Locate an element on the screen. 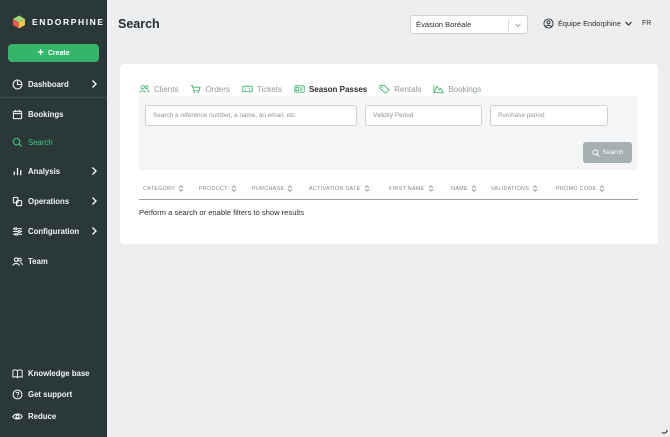  loading-spinner-icon is located at coordinates (664, 431).